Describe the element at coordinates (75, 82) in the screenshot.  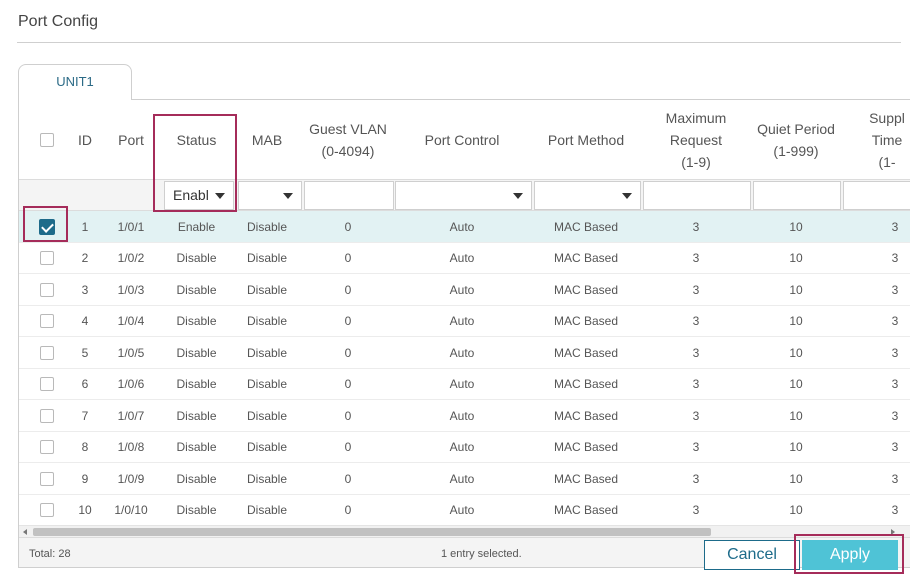
I see `tab-unit1: UNIT1` at that location.